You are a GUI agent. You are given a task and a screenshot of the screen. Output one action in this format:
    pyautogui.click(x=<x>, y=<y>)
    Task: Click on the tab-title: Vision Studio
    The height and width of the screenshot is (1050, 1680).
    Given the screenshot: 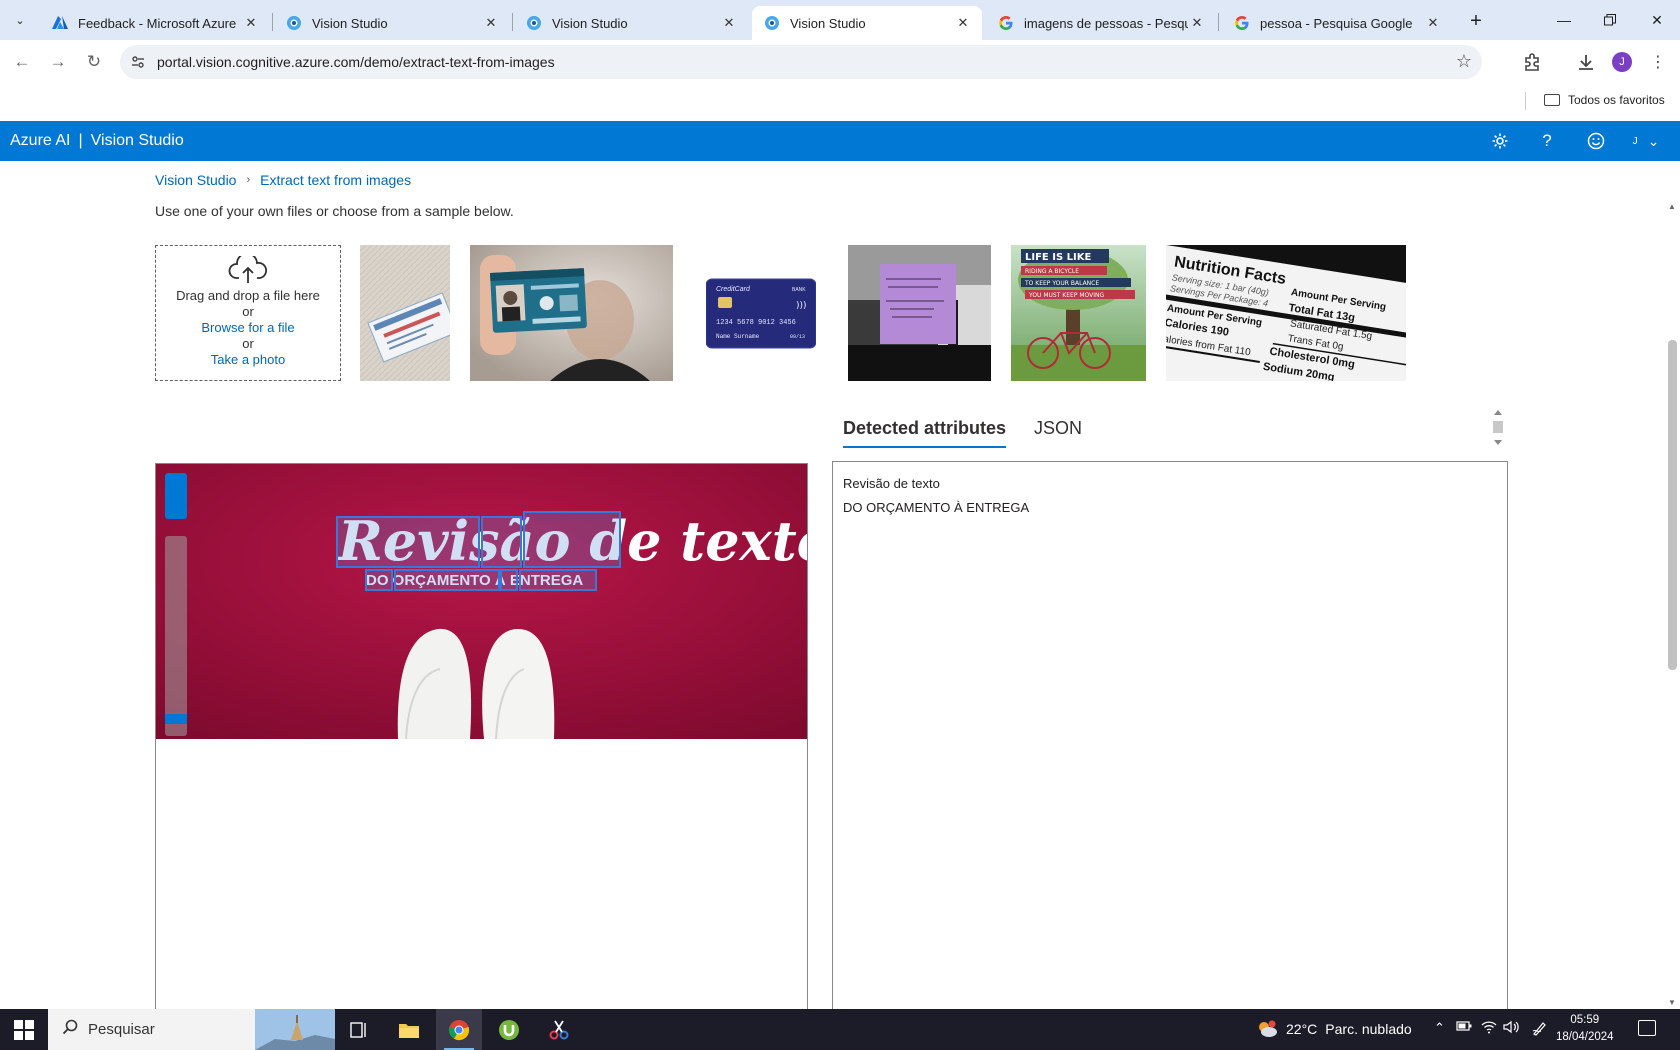 What is the action you would take?
    pyautogui.click(x=350, y=23)
    